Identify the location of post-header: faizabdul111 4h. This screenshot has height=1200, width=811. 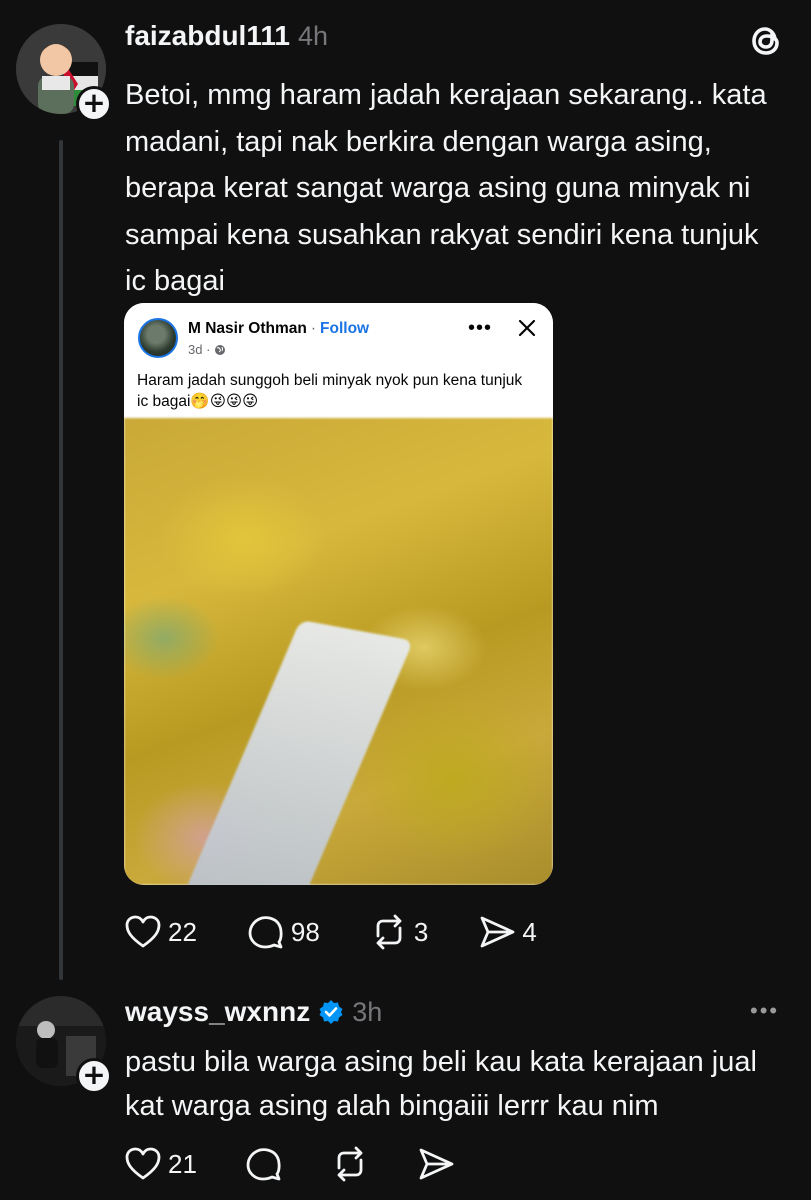
(226, 40).